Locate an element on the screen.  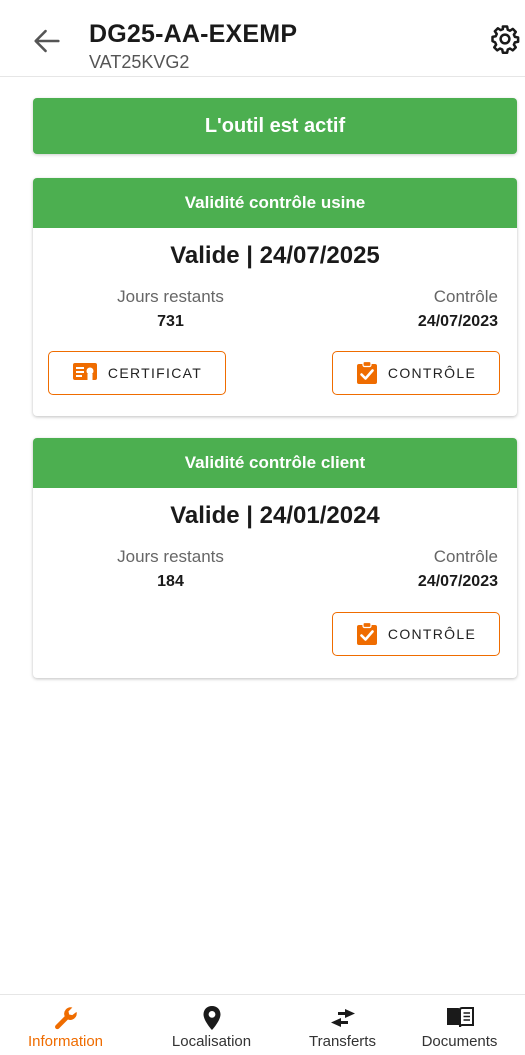
book-icon is located at coordinates (460, 1017).